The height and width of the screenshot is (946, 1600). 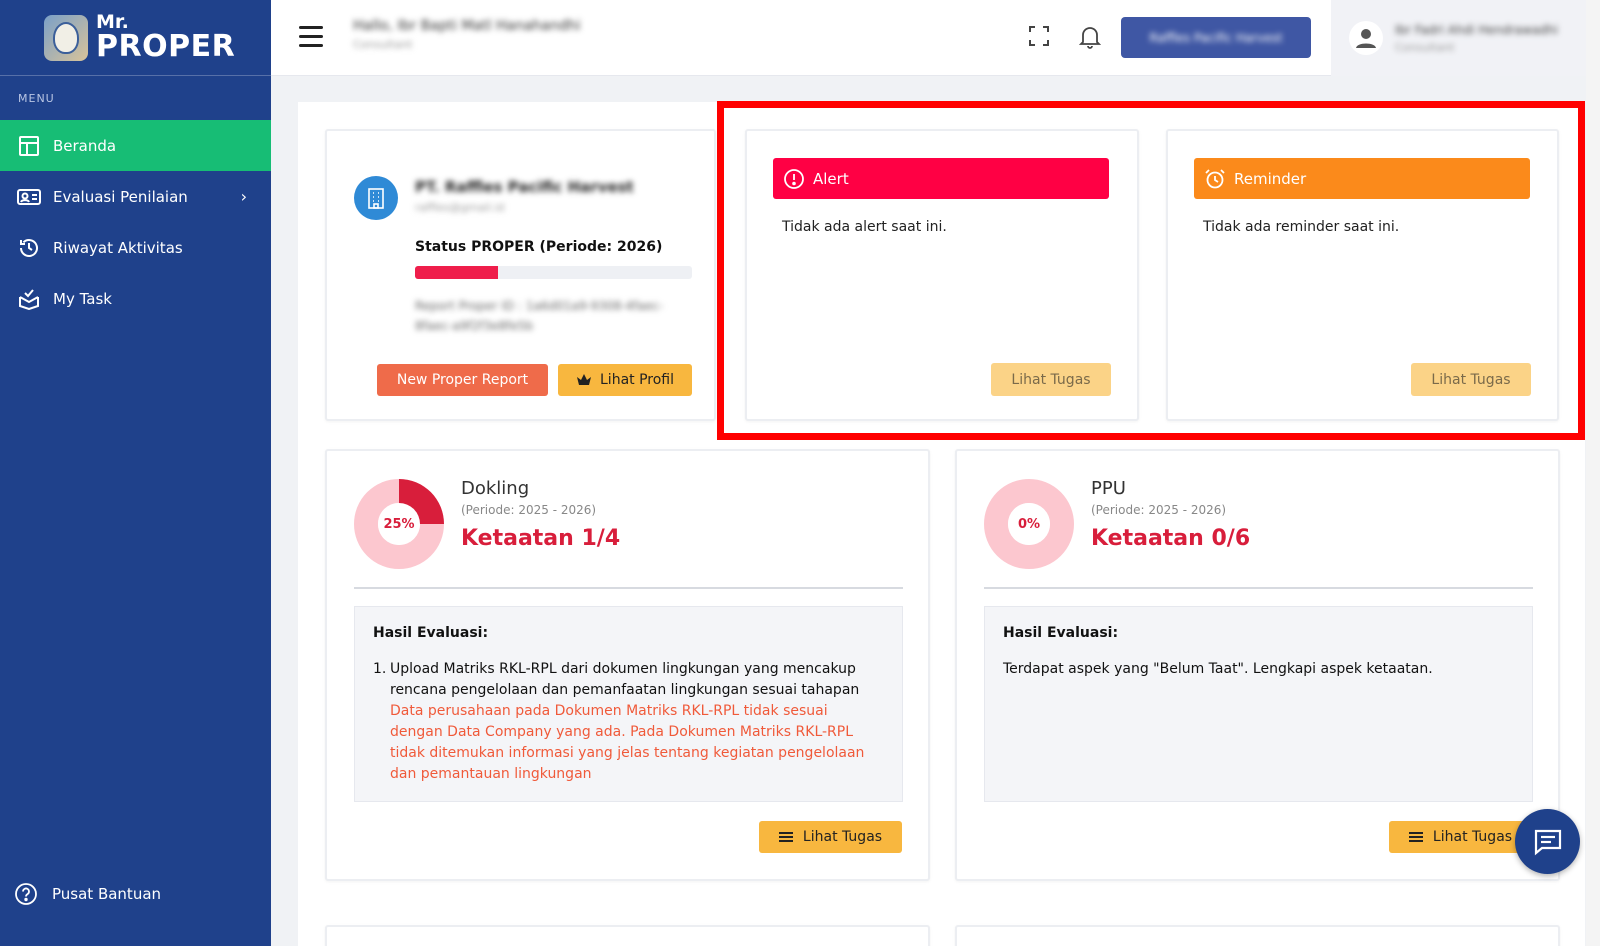 I want to click on help-icon, so click(x=26, y=894).